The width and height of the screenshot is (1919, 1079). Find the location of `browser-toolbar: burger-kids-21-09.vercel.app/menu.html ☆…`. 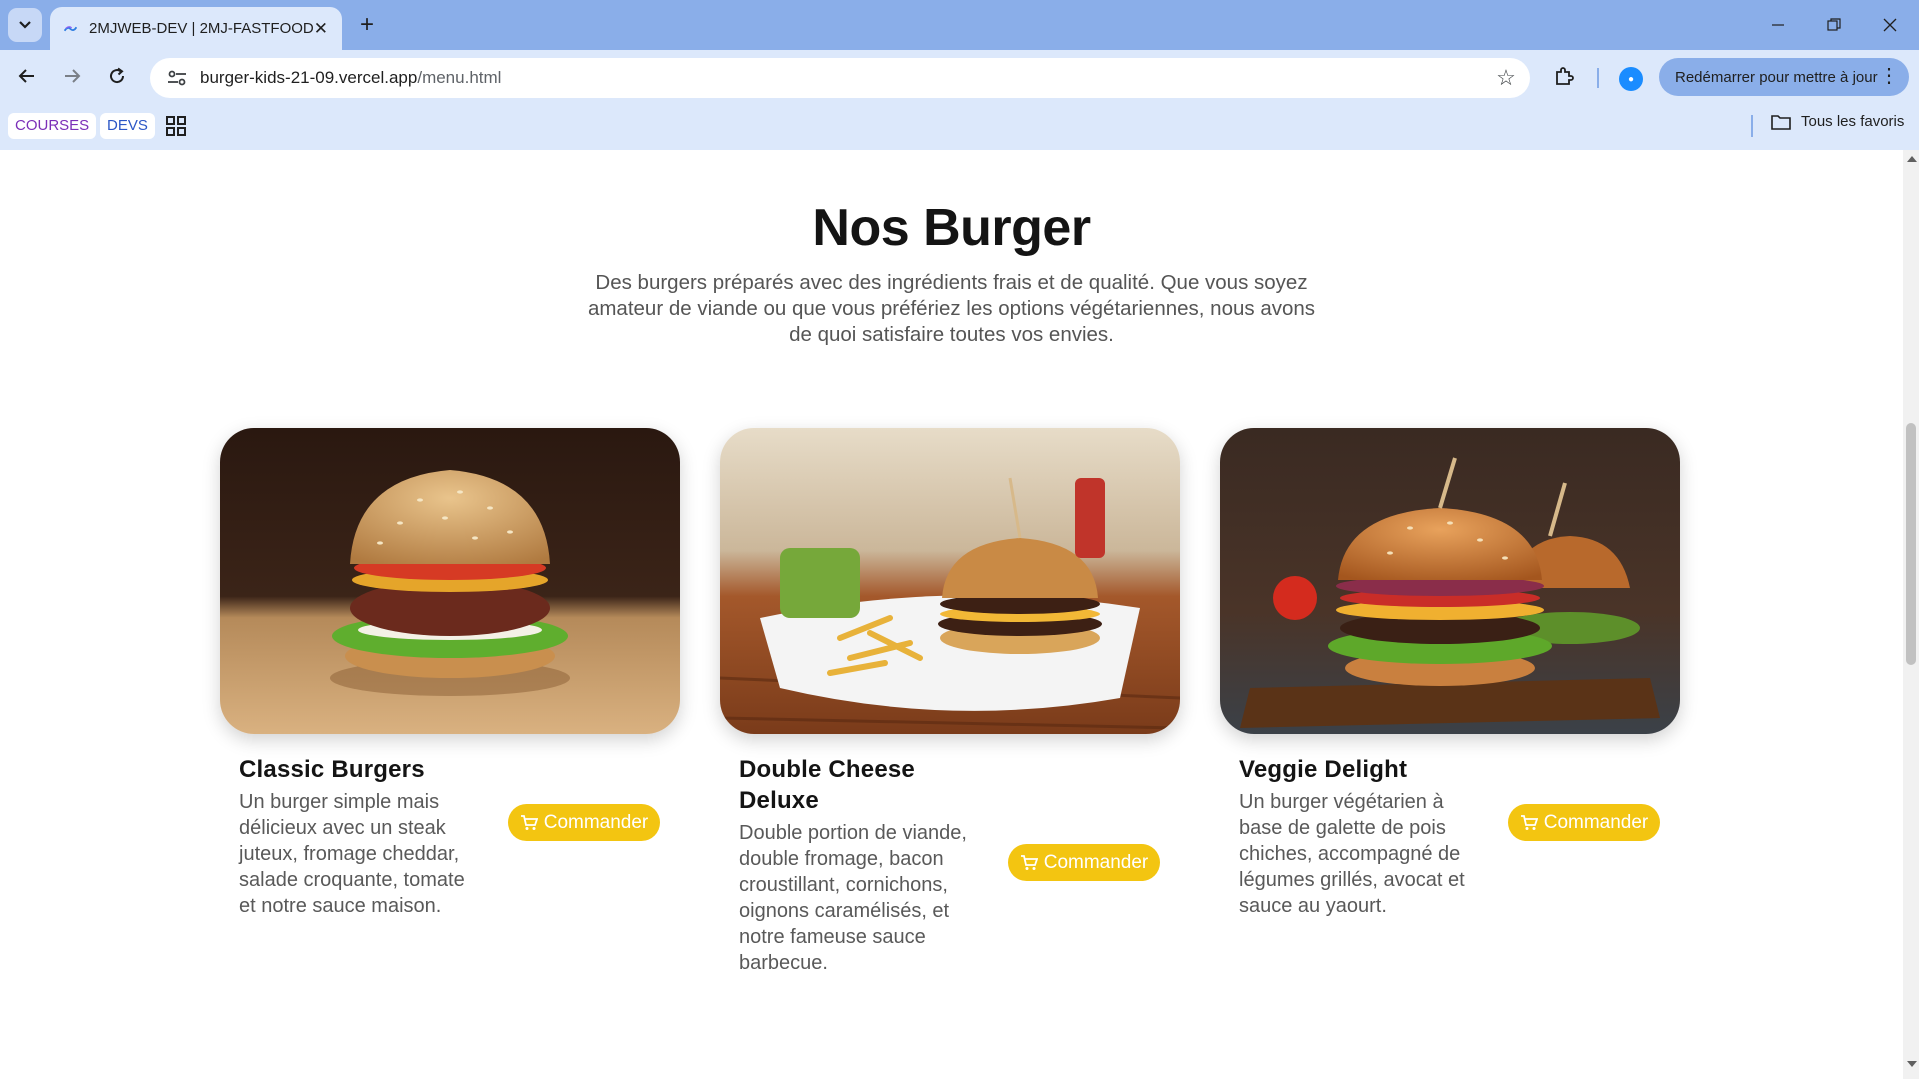

browser-toolbar: burger-kids-21-09.vercel.app/menu.html ☆… is located at coordinates (959, 75).